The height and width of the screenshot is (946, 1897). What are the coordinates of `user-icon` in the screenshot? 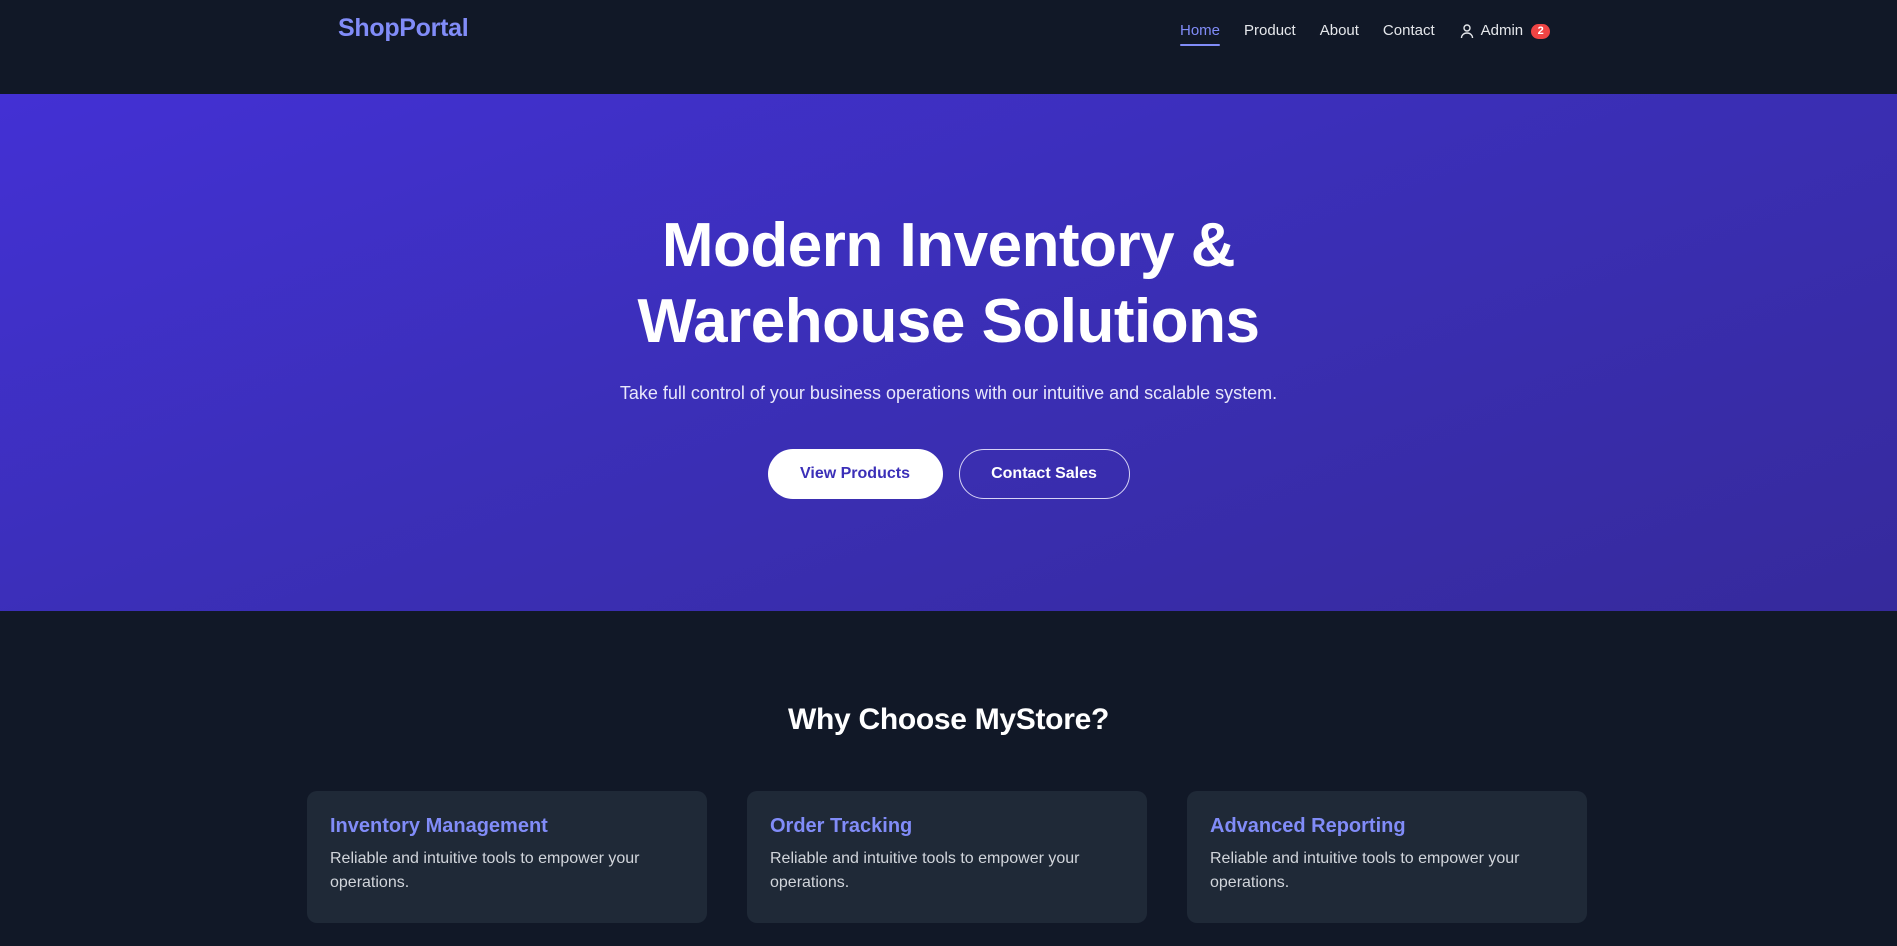 It's located at (1467, 31).